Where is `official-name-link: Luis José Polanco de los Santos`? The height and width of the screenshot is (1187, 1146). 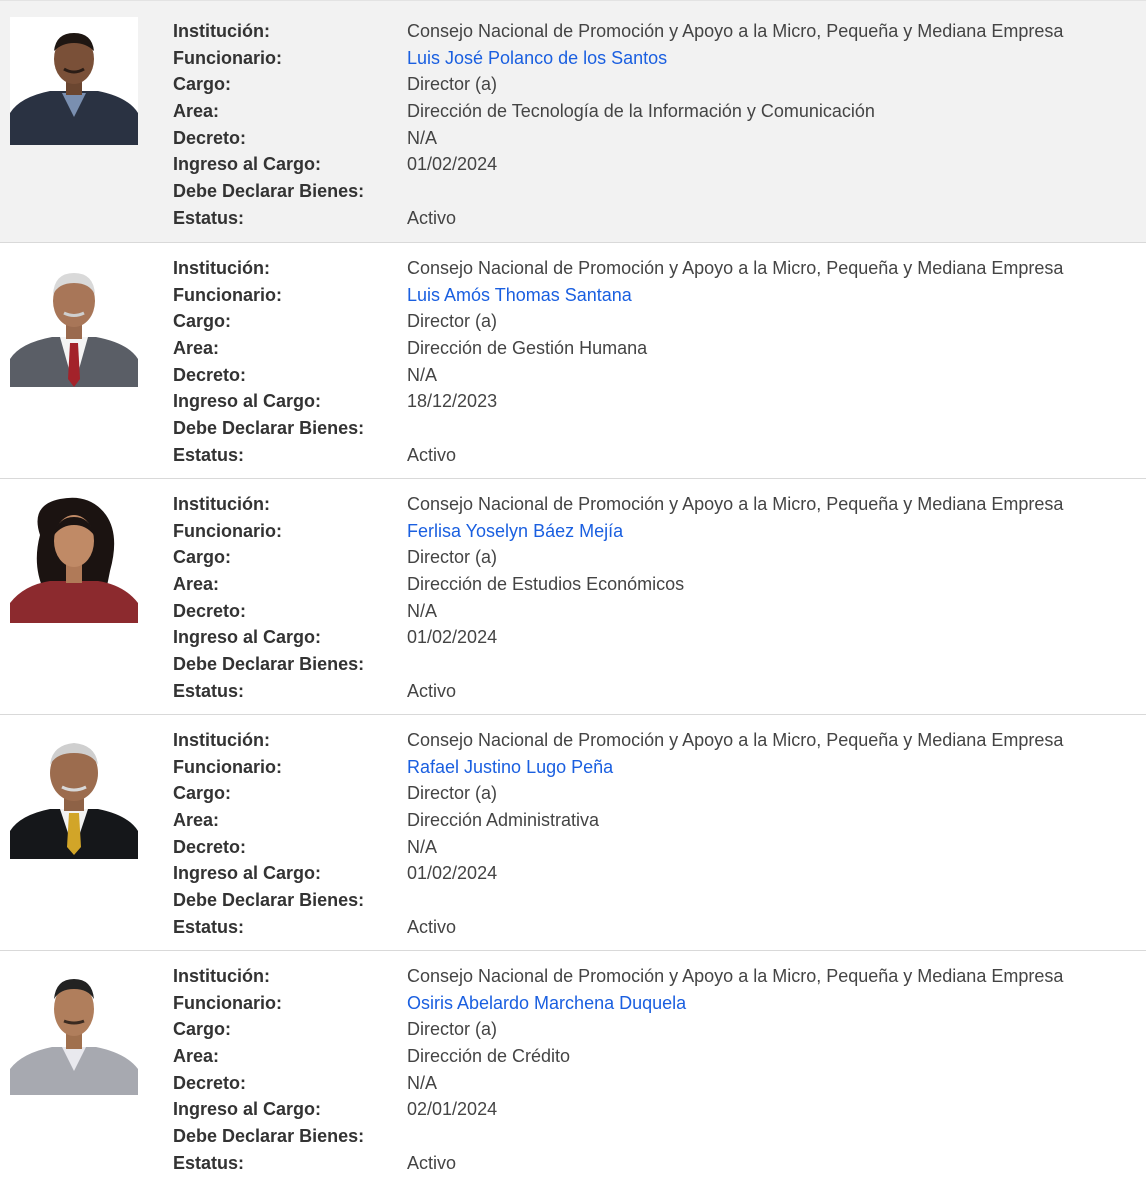
official-name-link: Luis José Polanco de los Santos is located at coordinates (537, 58).